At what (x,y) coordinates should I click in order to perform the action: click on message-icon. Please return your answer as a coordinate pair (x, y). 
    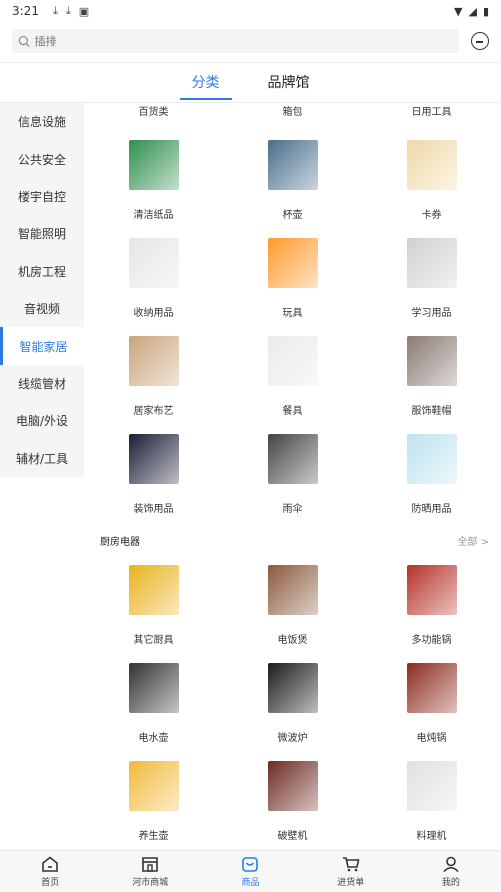
    Looking at the image, I should click on (480, 41).